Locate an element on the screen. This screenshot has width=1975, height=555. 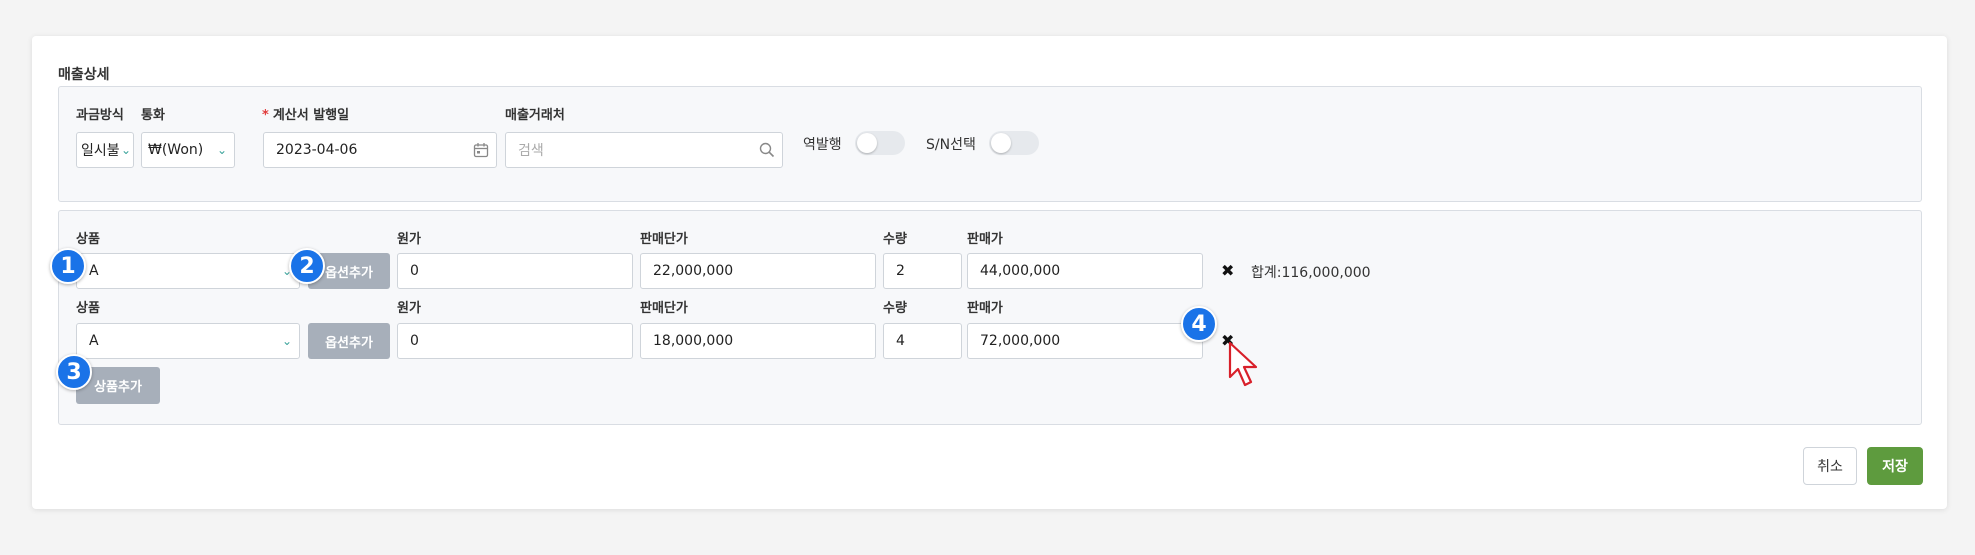
client-label: 매출거래처 is located at coordinates (535, 115).